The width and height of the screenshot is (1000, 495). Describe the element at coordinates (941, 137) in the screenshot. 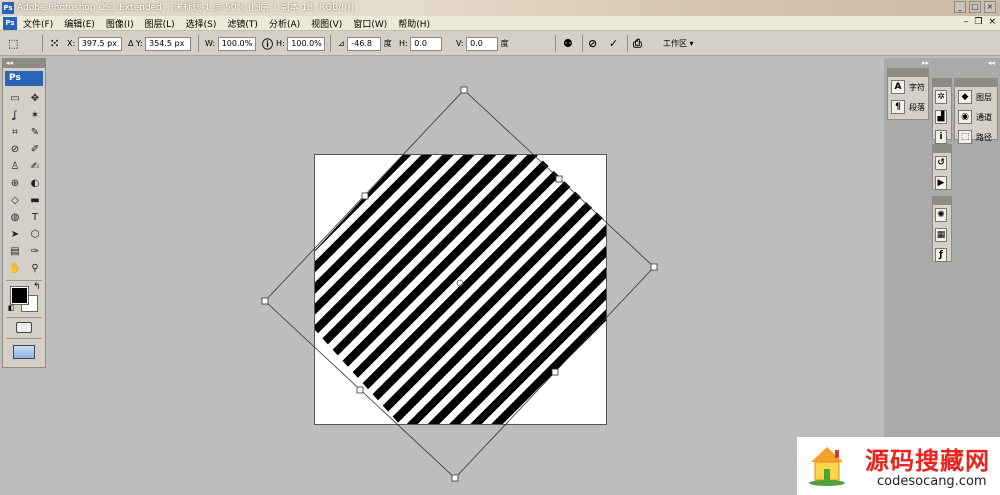

I see `info-icon: i` at that location.